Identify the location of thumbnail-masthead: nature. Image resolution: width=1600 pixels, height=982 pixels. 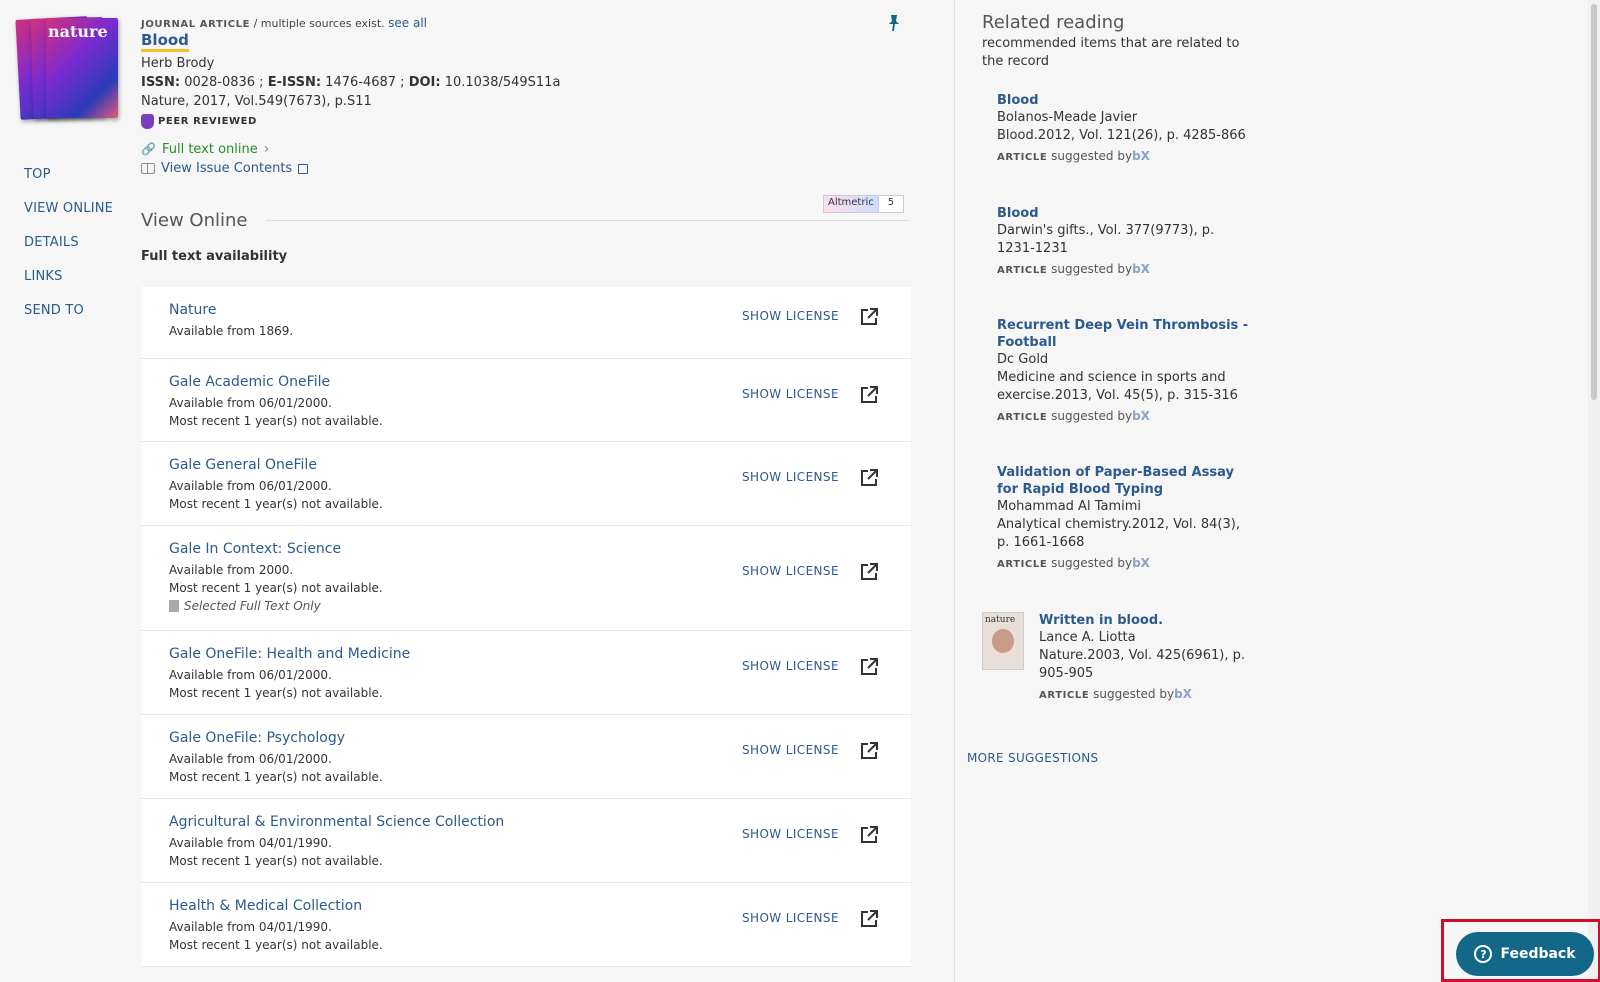
(1000, 620).